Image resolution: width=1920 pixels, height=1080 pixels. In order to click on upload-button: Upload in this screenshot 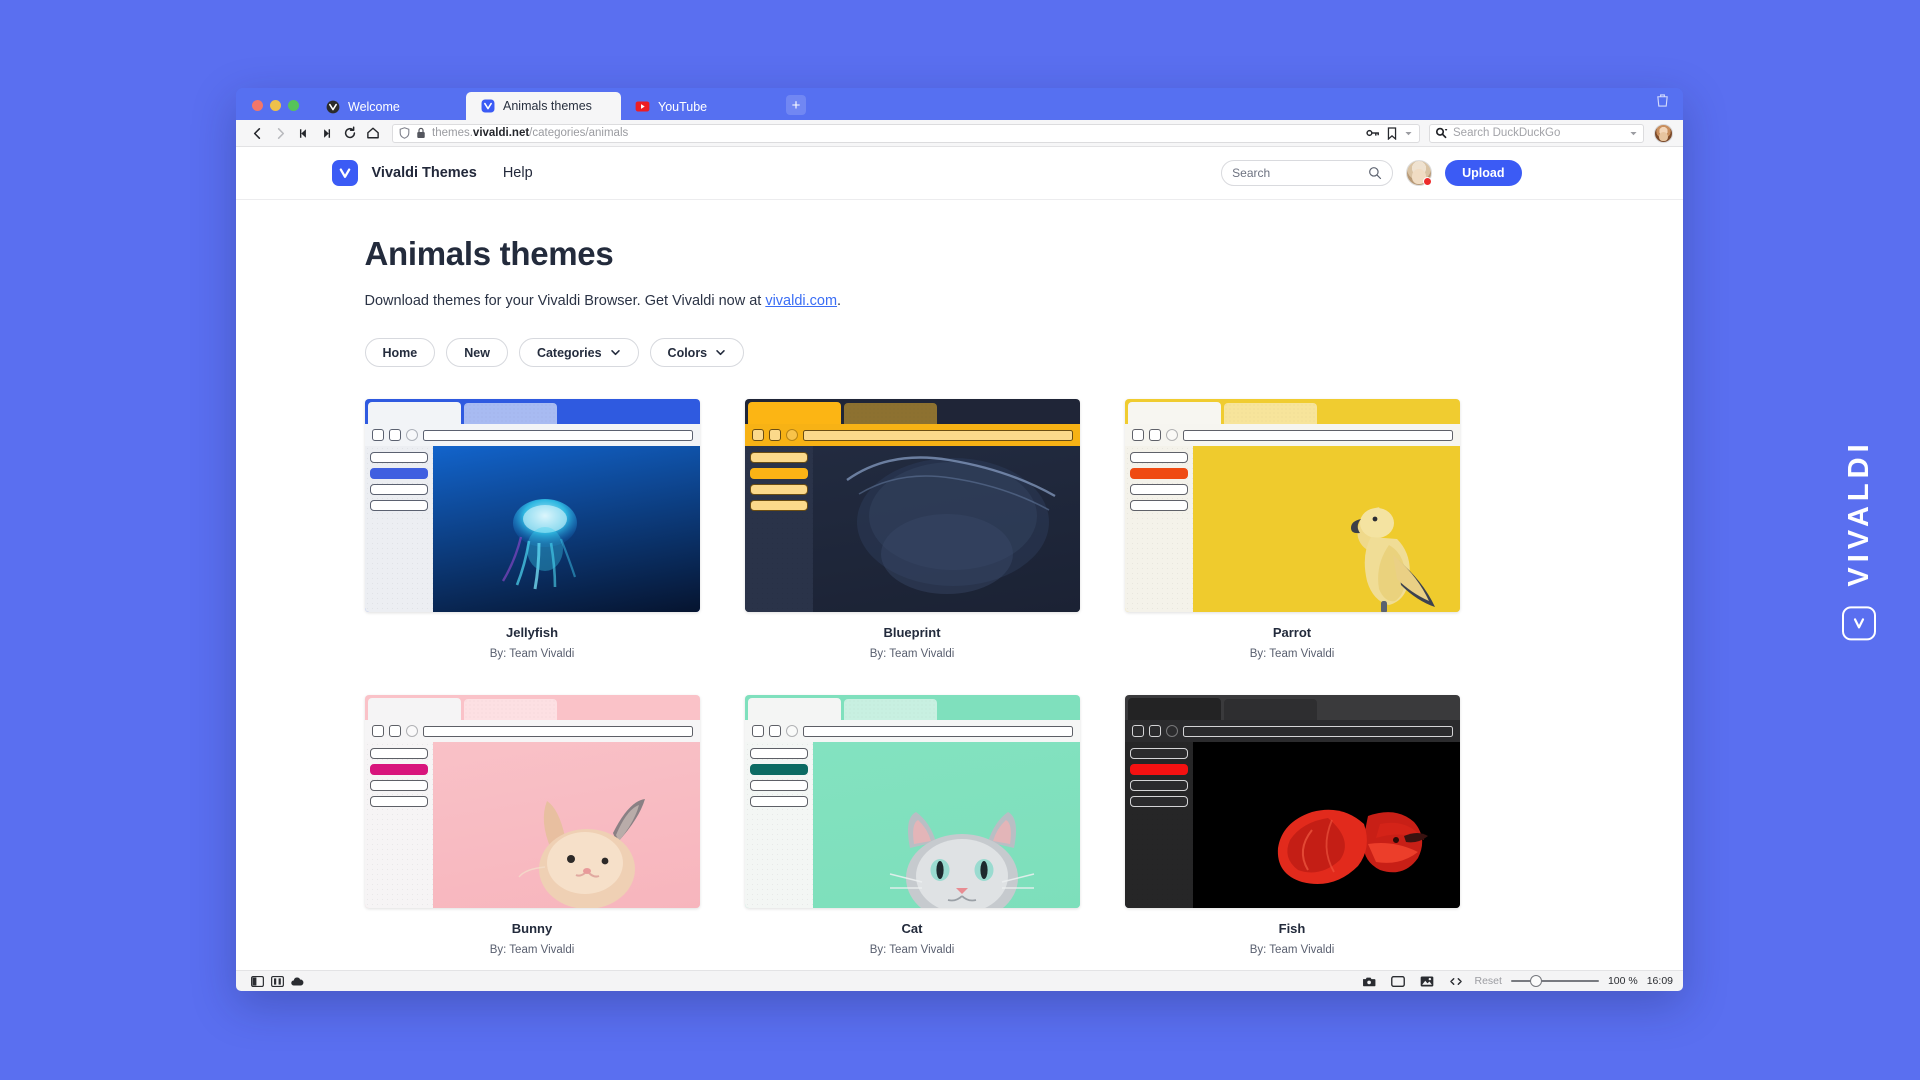, I will do `click(1483, 173)`.